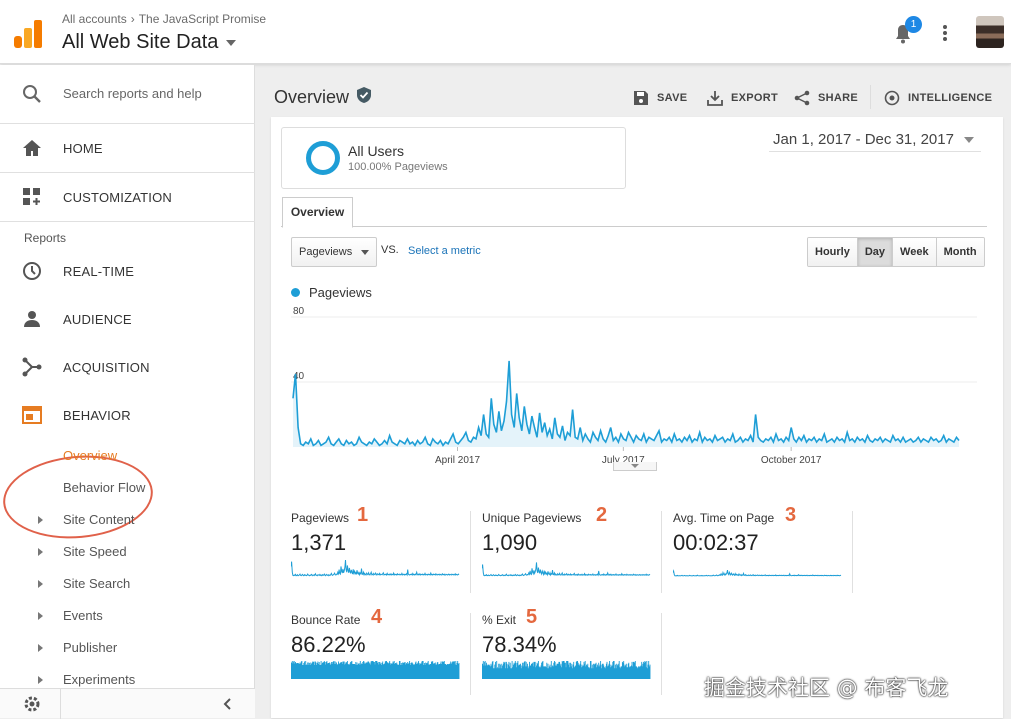 The width and height of the screenshot is (1011, 719). What do you see at coordinates (641, 98) in the screenshot?
I see `save-floppy-icon` at bounding box center [641, 98].